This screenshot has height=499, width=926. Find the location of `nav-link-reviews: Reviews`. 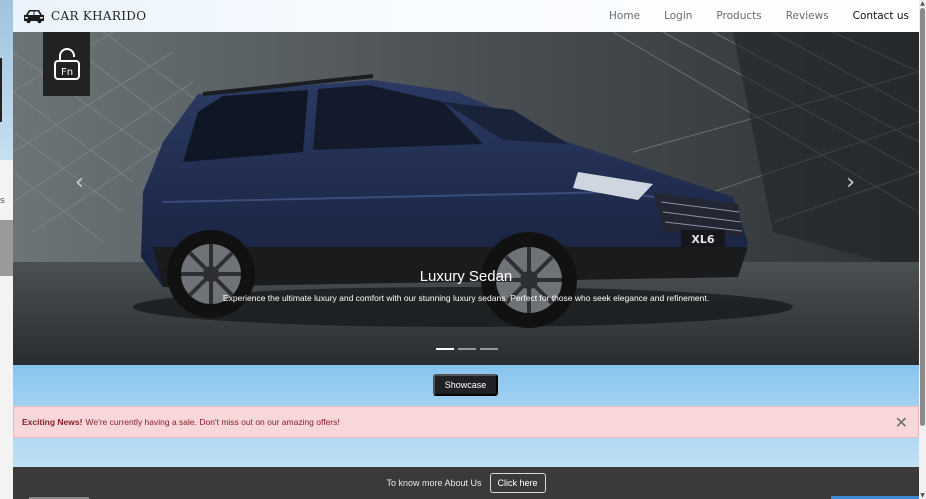

nav-link-reviews: Reviews is located at coordinates (807, 16).